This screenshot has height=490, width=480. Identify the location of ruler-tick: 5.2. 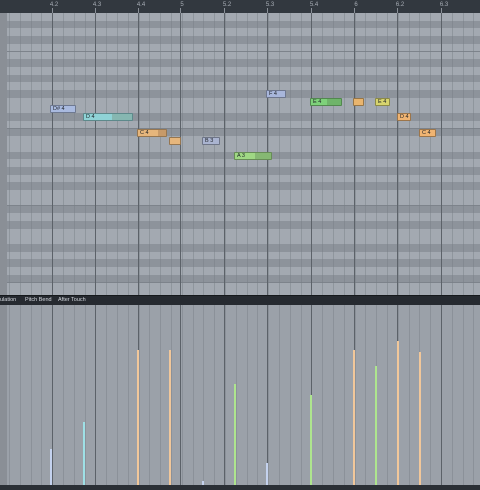
(227, 5).